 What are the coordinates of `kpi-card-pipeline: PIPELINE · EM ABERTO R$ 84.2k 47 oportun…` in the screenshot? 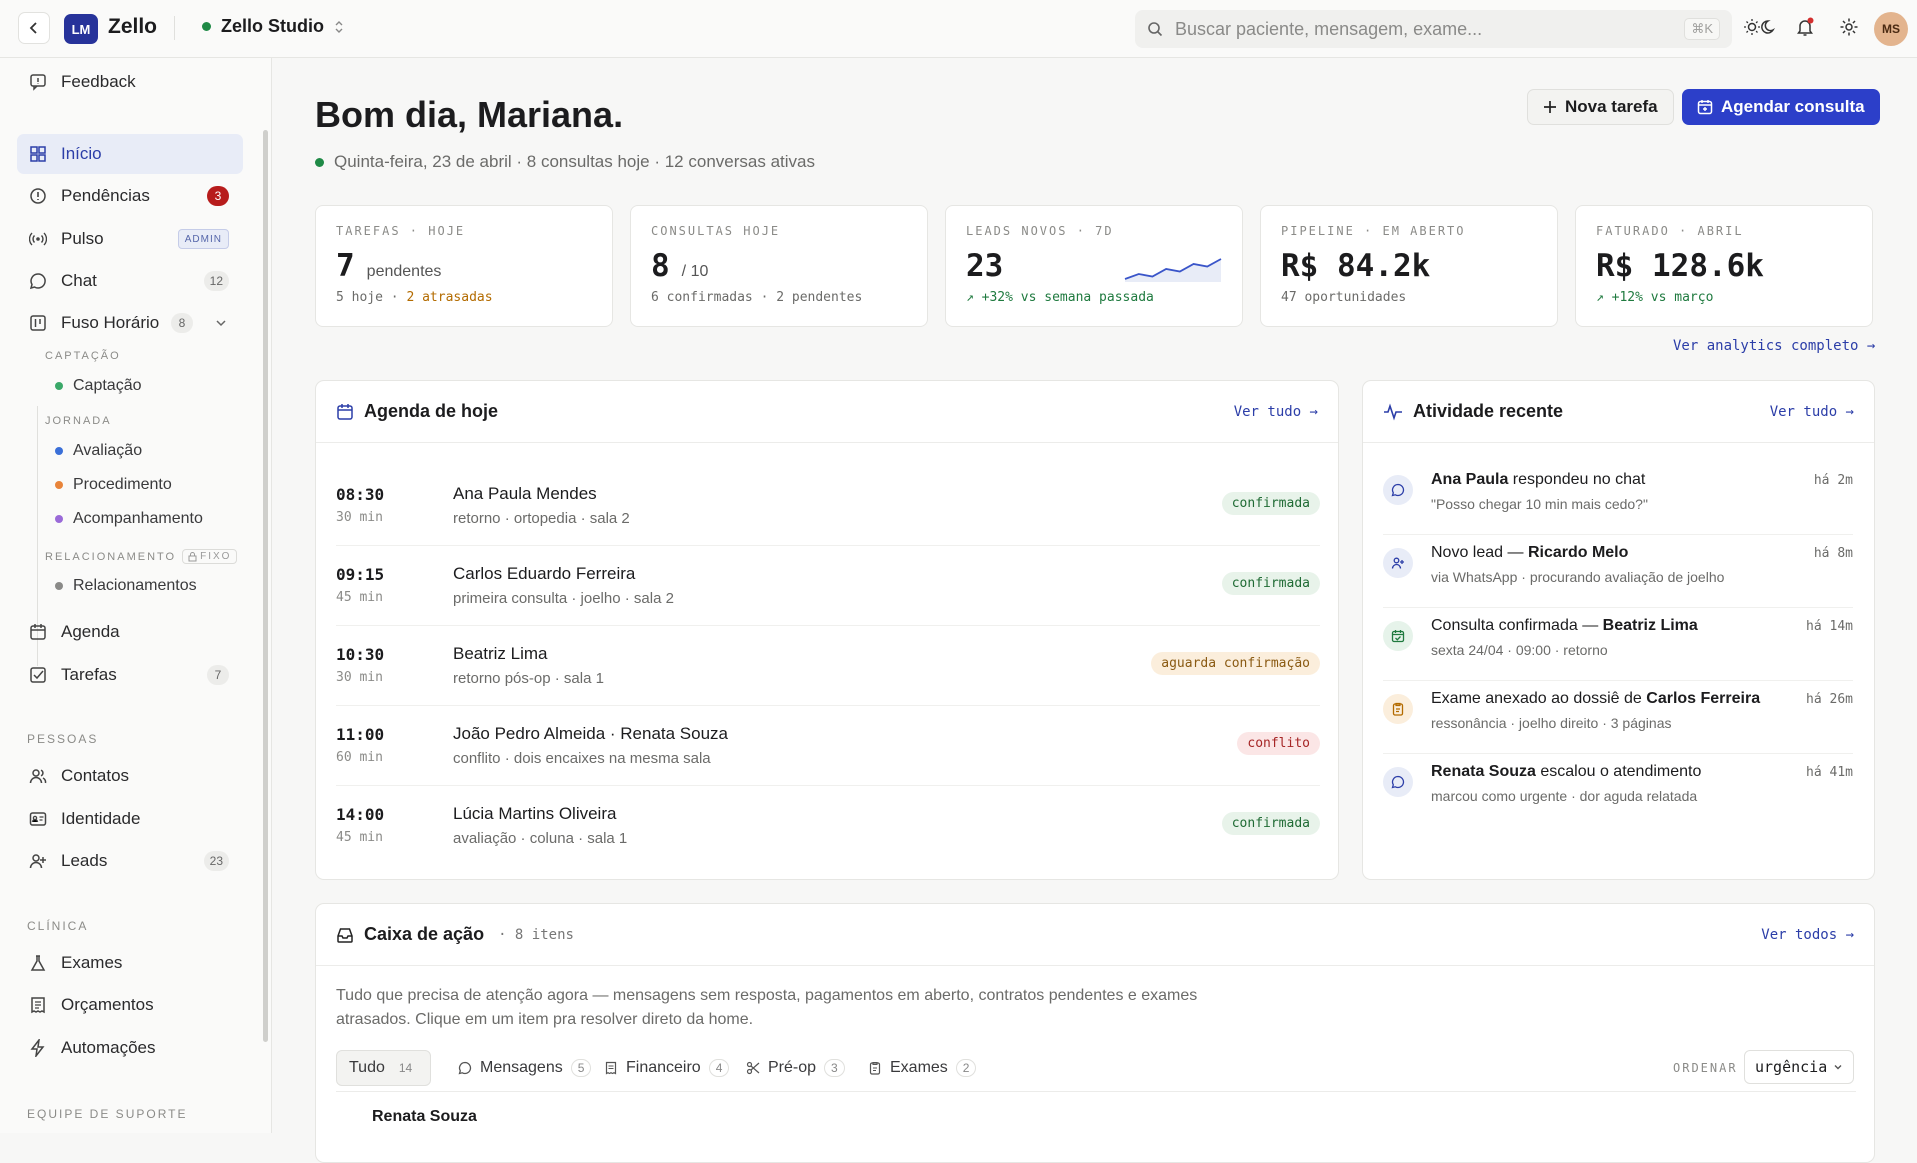 It's located at (1409, 266).